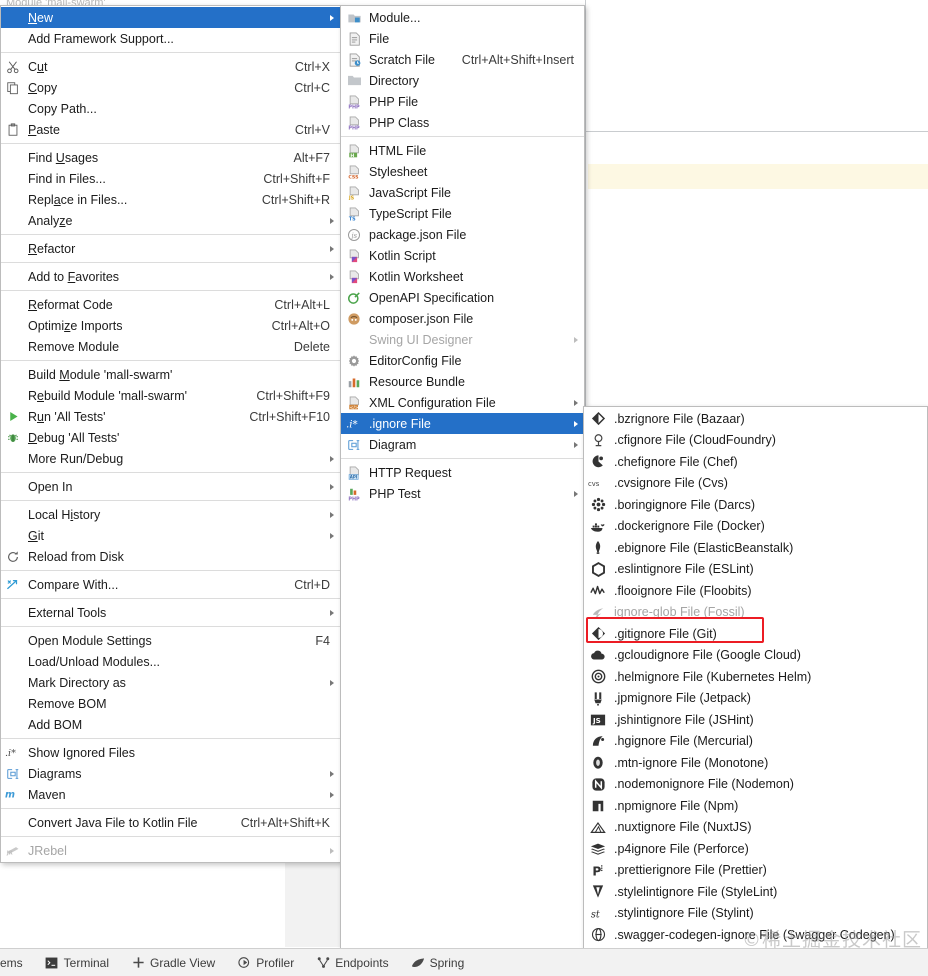 This screenshot has width=928, height=976. Describe the element at coordinates (170, 66) in the screenshot. I see `menu-item-cut: Cut Ctrl+X` at that location.